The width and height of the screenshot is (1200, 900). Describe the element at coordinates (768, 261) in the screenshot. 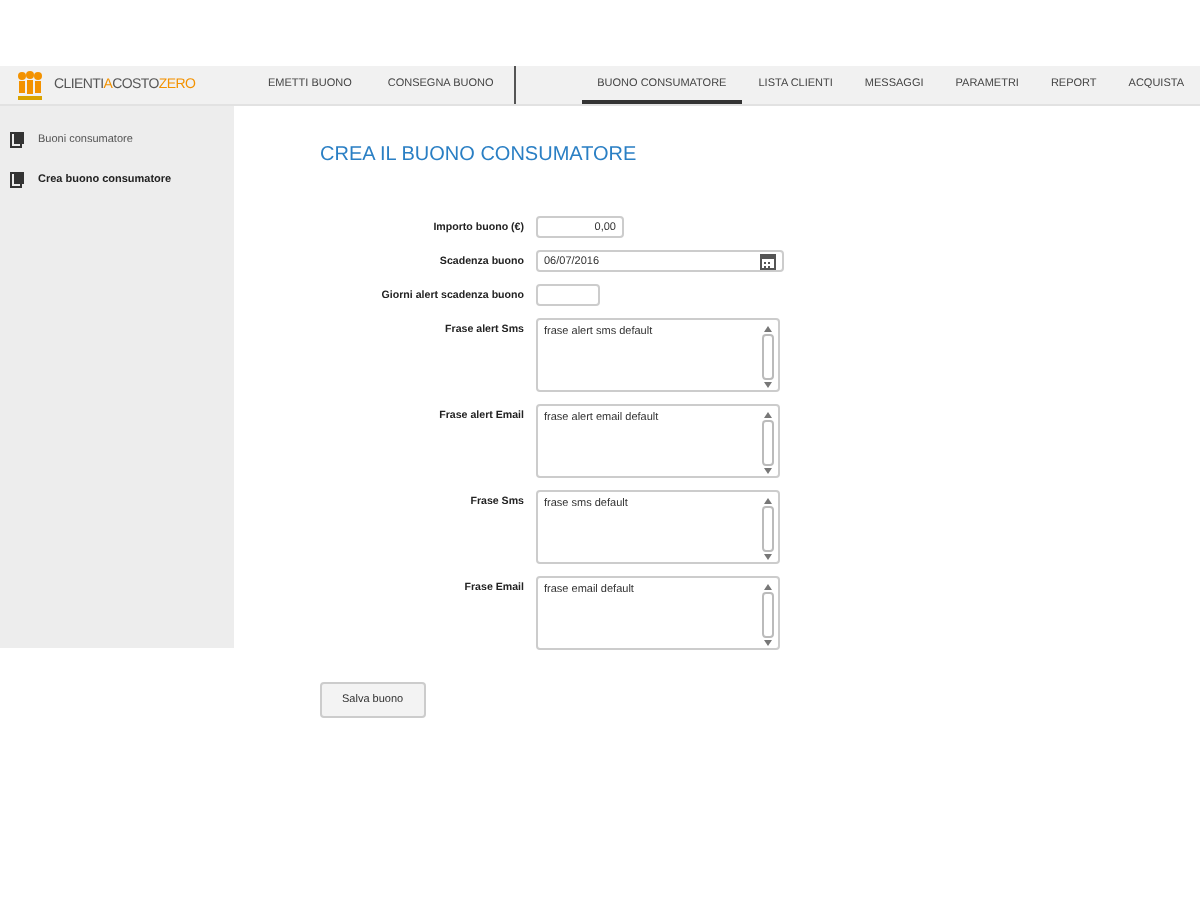

I see `calendar-icon` at that location.